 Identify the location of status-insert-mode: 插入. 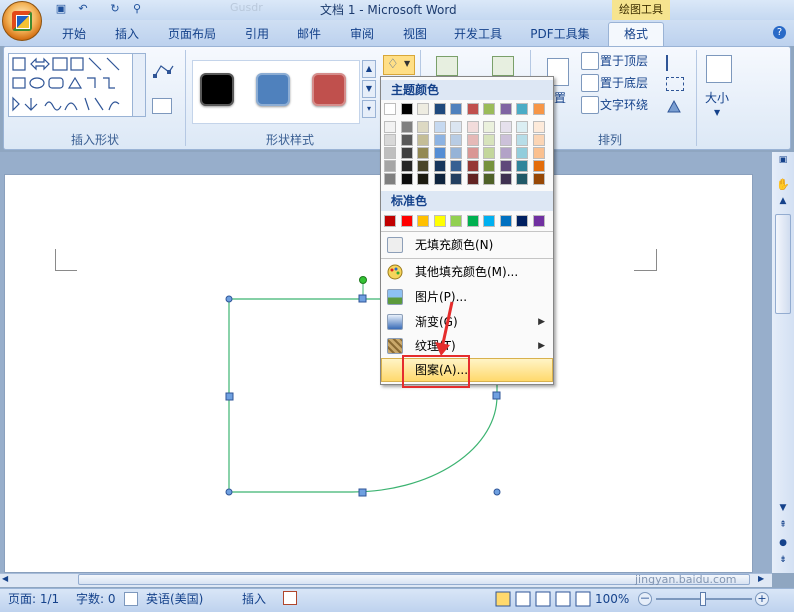
(254, 599).